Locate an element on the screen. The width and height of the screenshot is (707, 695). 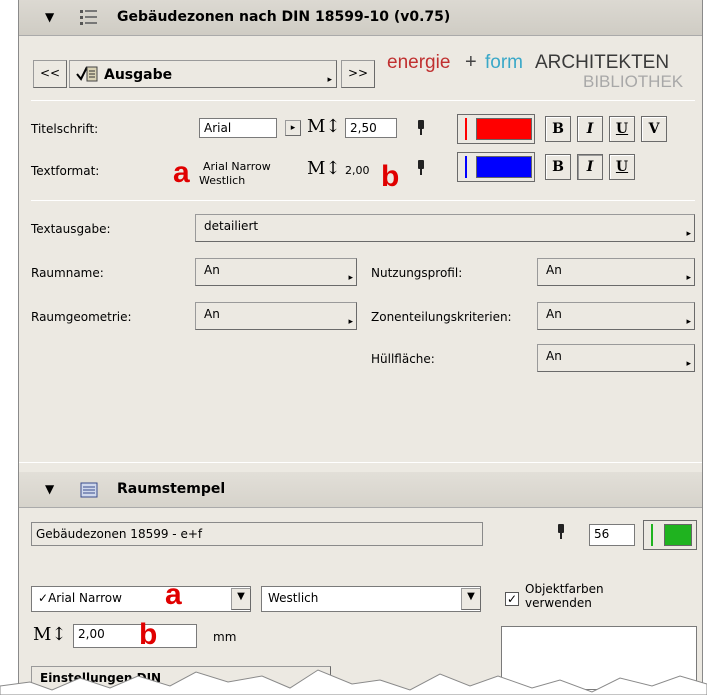
pen-color-button is located at coordinates (670, 535).